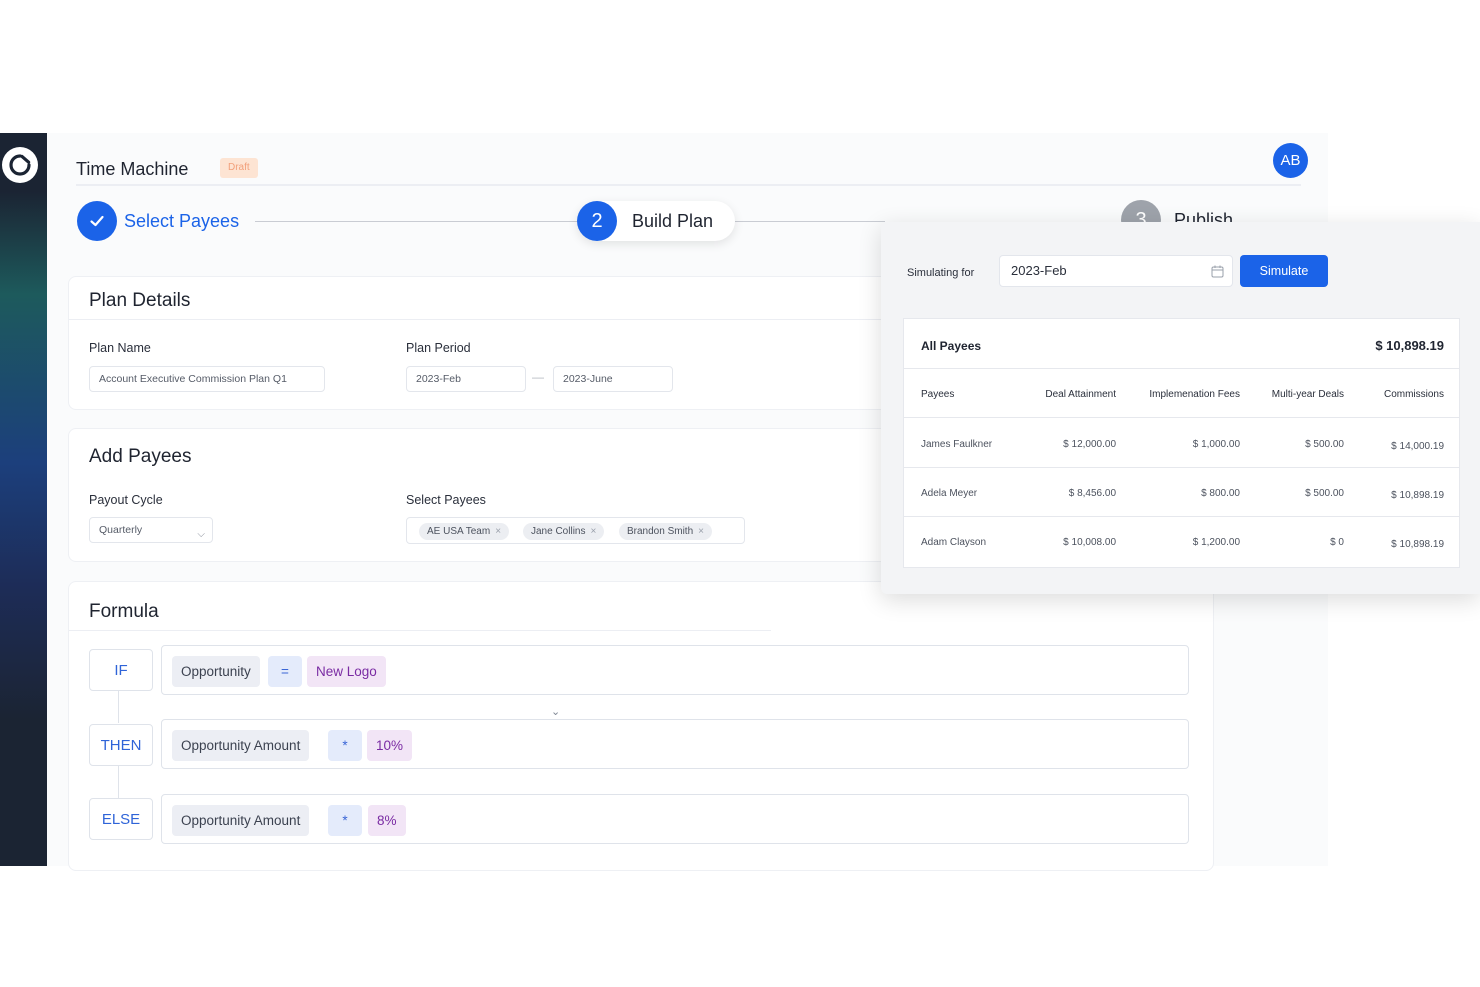 The image size is (1480, 987). I want to click on payee-tag: AE USA Team ×, so click(464, 531).